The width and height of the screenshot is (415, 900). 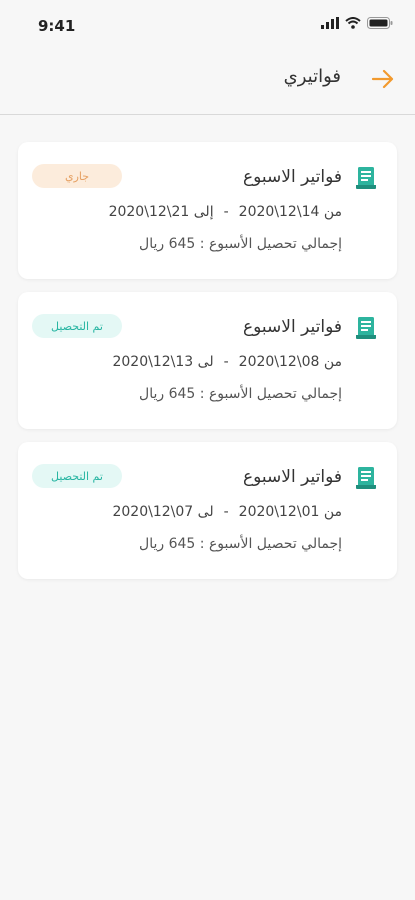 I want to click on wifi-icon, so click(x=353, y=23).